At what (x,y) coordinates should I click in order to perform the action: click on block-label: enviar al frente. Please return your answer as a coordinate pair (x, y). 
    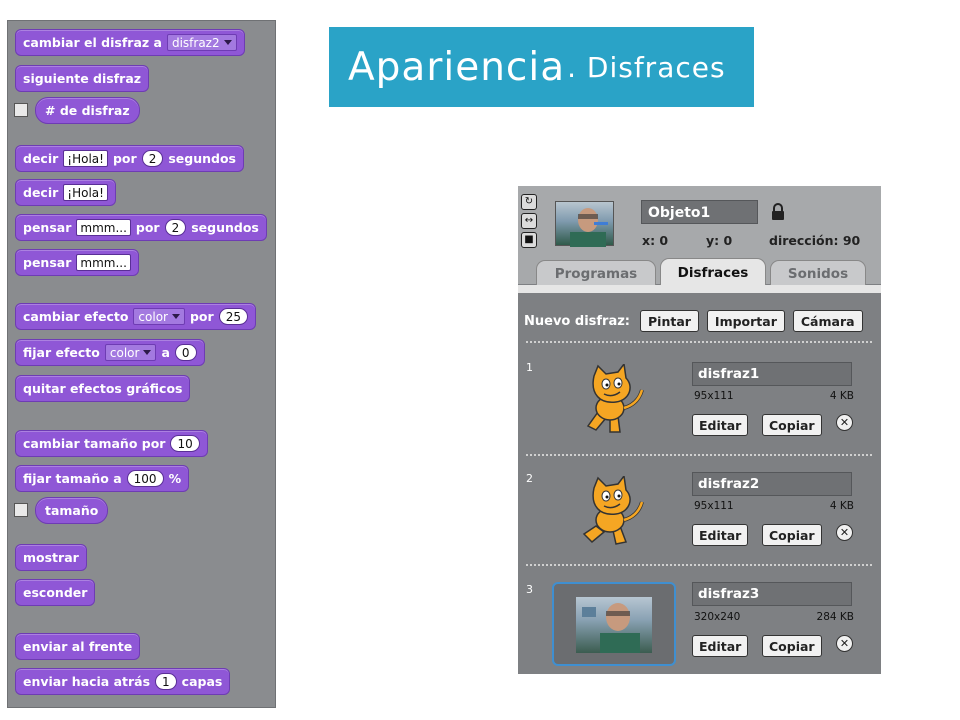
    Looking at the image, I should click on (78, 646).